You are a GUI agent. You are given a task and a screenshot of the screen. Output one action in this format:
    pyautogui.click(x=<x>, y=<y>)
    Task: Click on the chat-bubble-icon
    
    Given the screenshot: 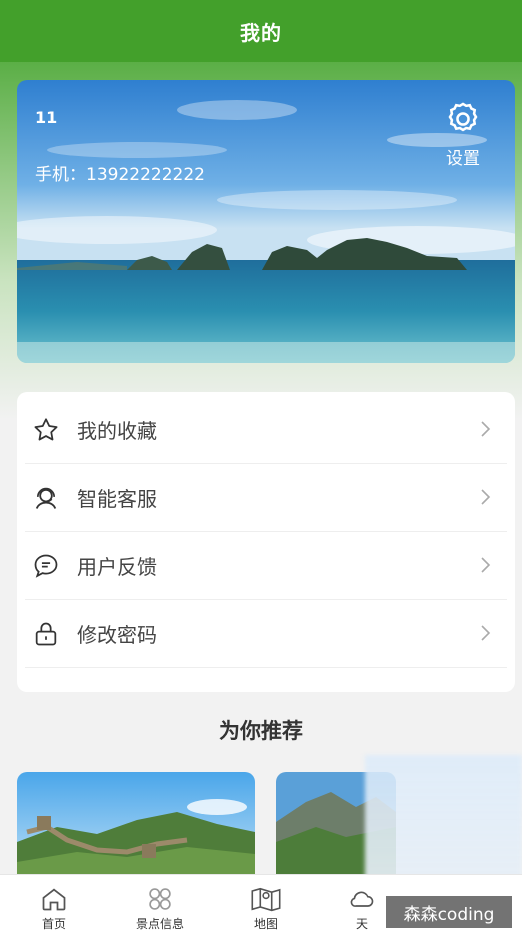 What is the action you would take?
    pyautogui.click(x=46, y=566)
    